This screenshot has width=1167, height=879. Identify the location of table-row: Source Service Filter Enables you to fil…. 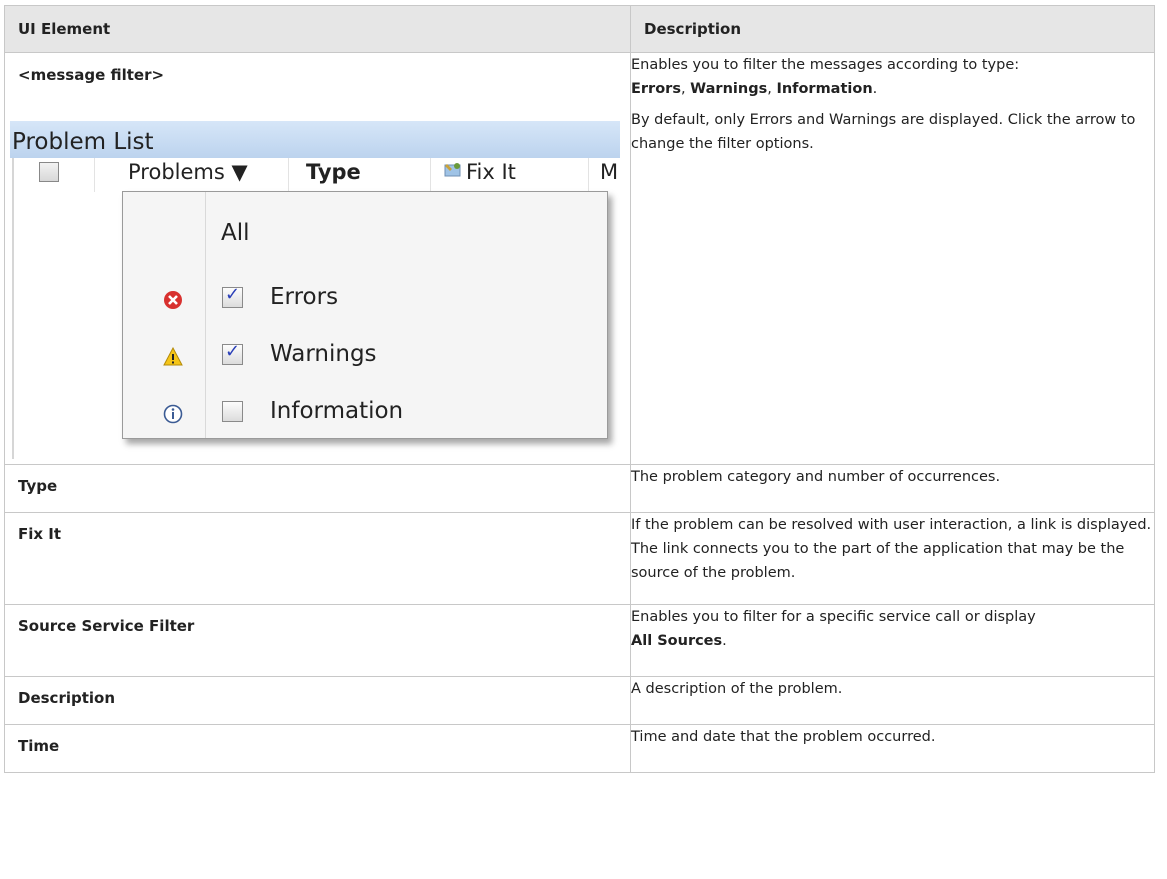
(579, 640).